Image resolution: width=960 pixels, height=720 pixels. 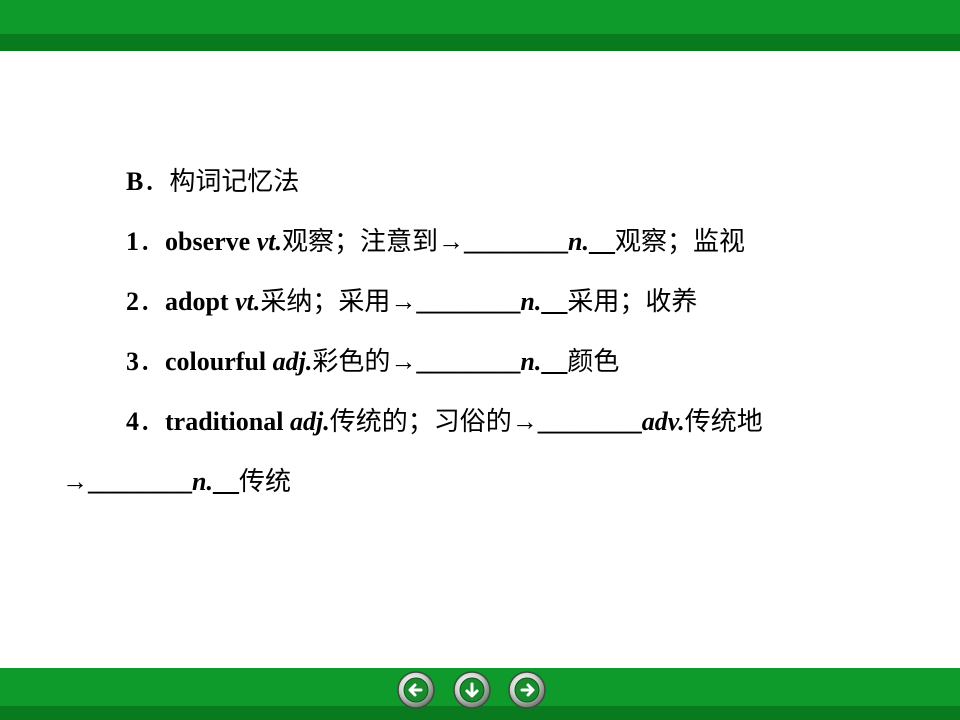 What do you see at coordinates (224, 421) in the screenshot?
I see `item-word: traditional` at bounding box center [224, 421].